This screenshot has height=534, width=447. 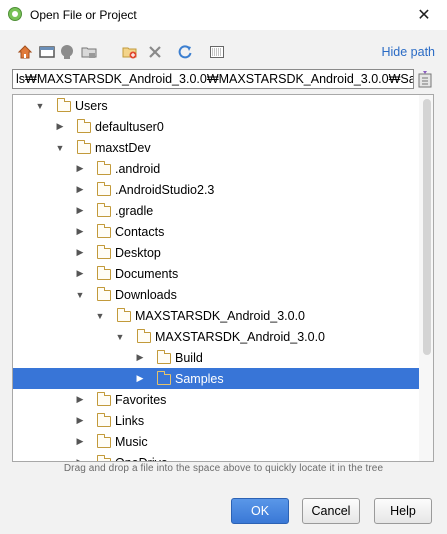 I want to click on window-title: Open File or Project, so click(x=83, y=15).